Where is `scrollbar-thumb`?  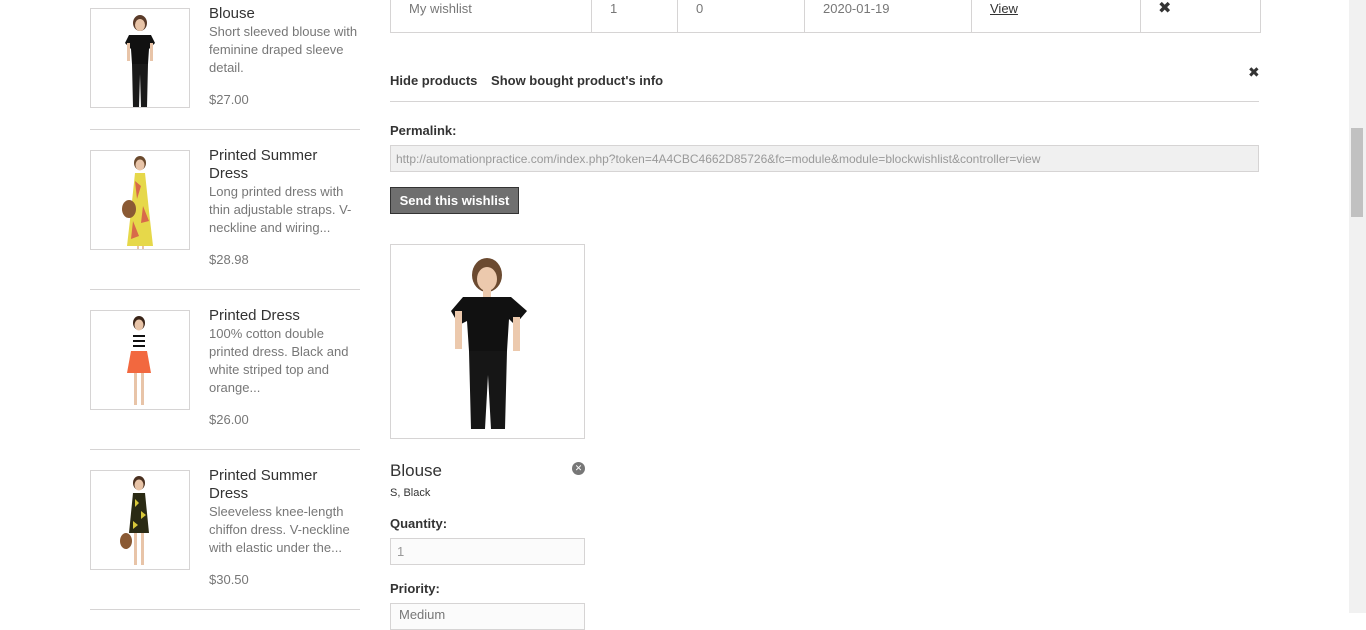
scrollbar-thumb is located at coordinates (1357, 172).